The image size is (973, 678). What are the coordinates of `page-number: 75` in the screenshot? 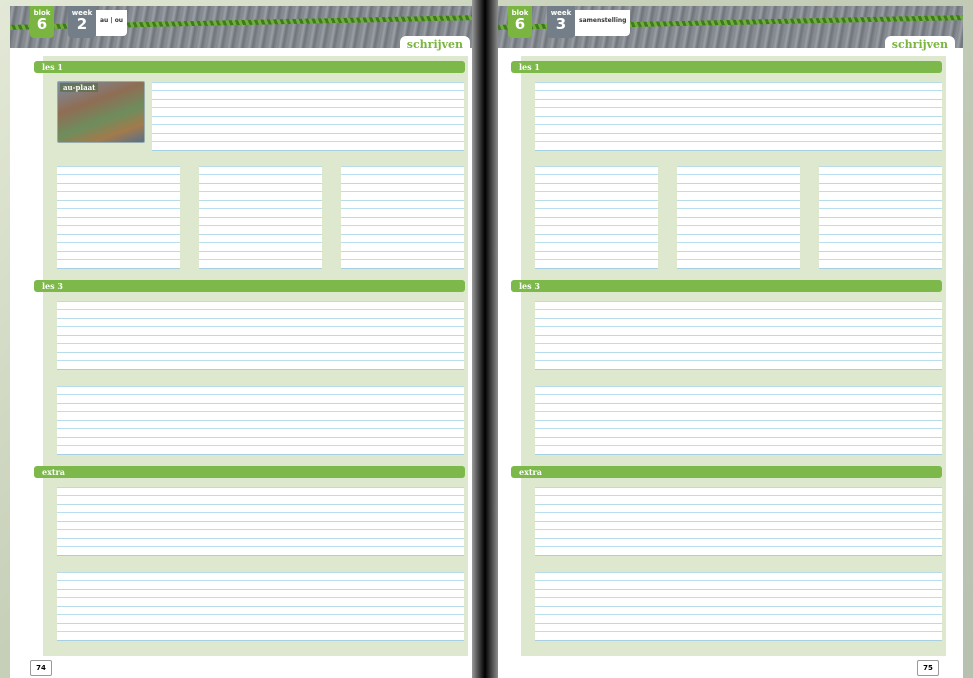 It's located at (928, 668).